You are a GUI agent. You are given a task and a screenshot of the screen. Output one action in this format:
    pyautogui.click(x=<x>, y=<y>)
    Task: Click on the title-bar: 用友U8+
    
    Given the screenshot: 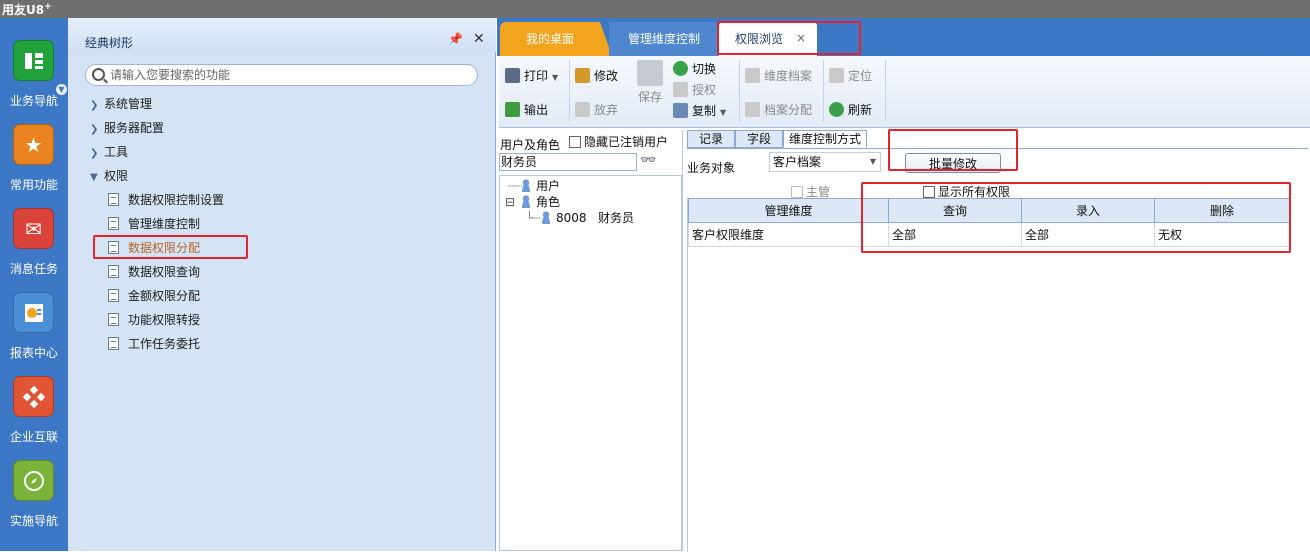 What is the action you would take?
    pyautogui.click(x=655, y=9)
    